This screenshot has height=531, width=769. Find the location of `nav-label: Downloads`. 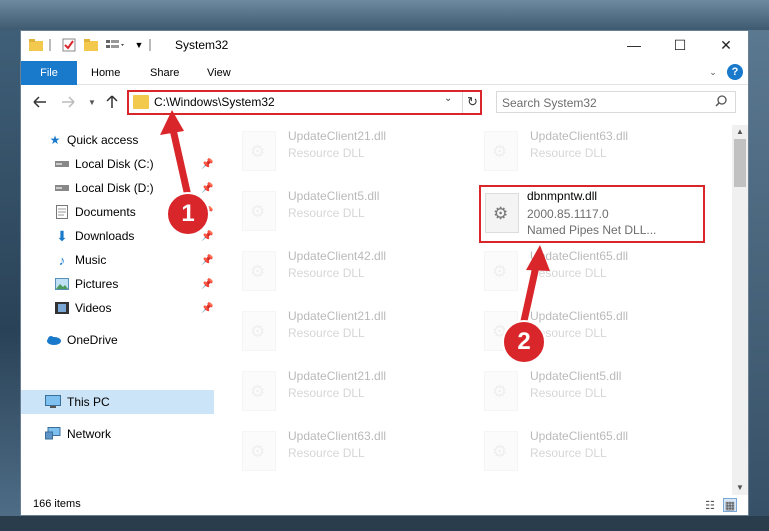

nav-label: Downloads is located at coordinates (105, 236).